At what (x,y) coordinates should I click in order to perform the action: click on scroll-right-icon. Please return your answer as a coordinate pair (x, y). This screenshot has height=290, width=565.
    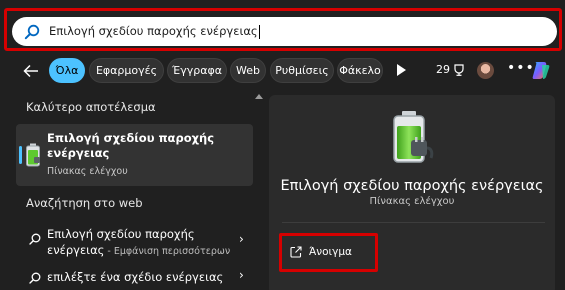
    Looking at the image, I should click on (401, 70).